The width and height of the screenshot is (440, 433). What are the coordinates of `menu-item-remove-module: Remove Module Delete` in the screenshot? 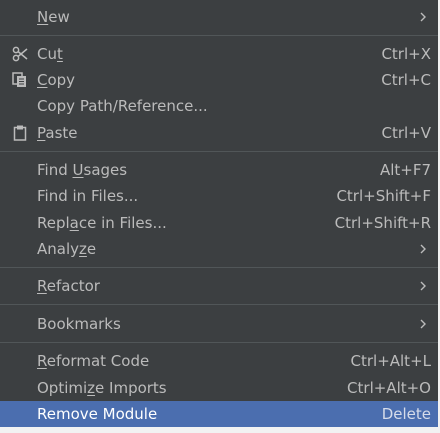 It's located at (220, 414).